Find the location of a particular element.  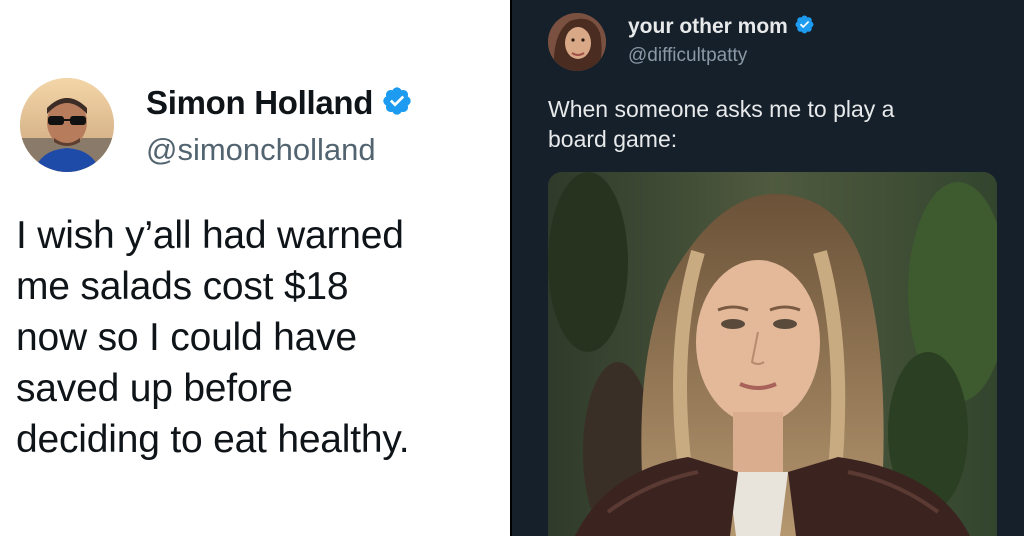

handle: @simoncholland is located at coordinates (261, 150).